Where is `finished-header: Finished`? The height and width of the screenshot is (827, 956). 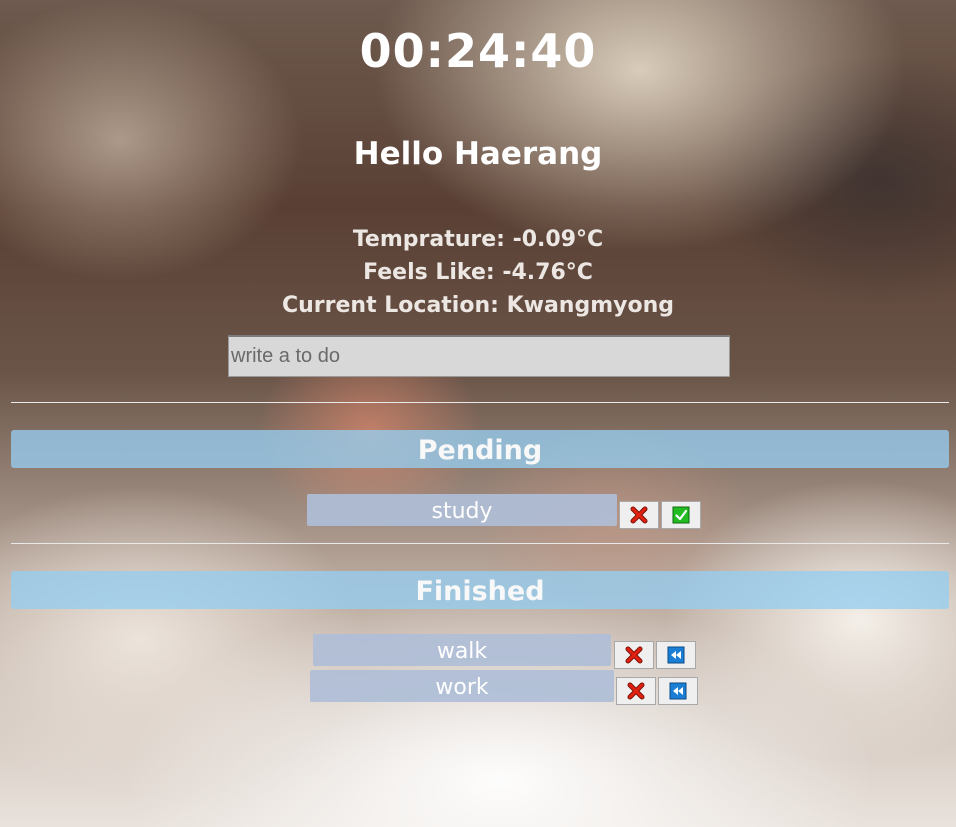 finished-header: Finished is located at coordinates (480, 590).